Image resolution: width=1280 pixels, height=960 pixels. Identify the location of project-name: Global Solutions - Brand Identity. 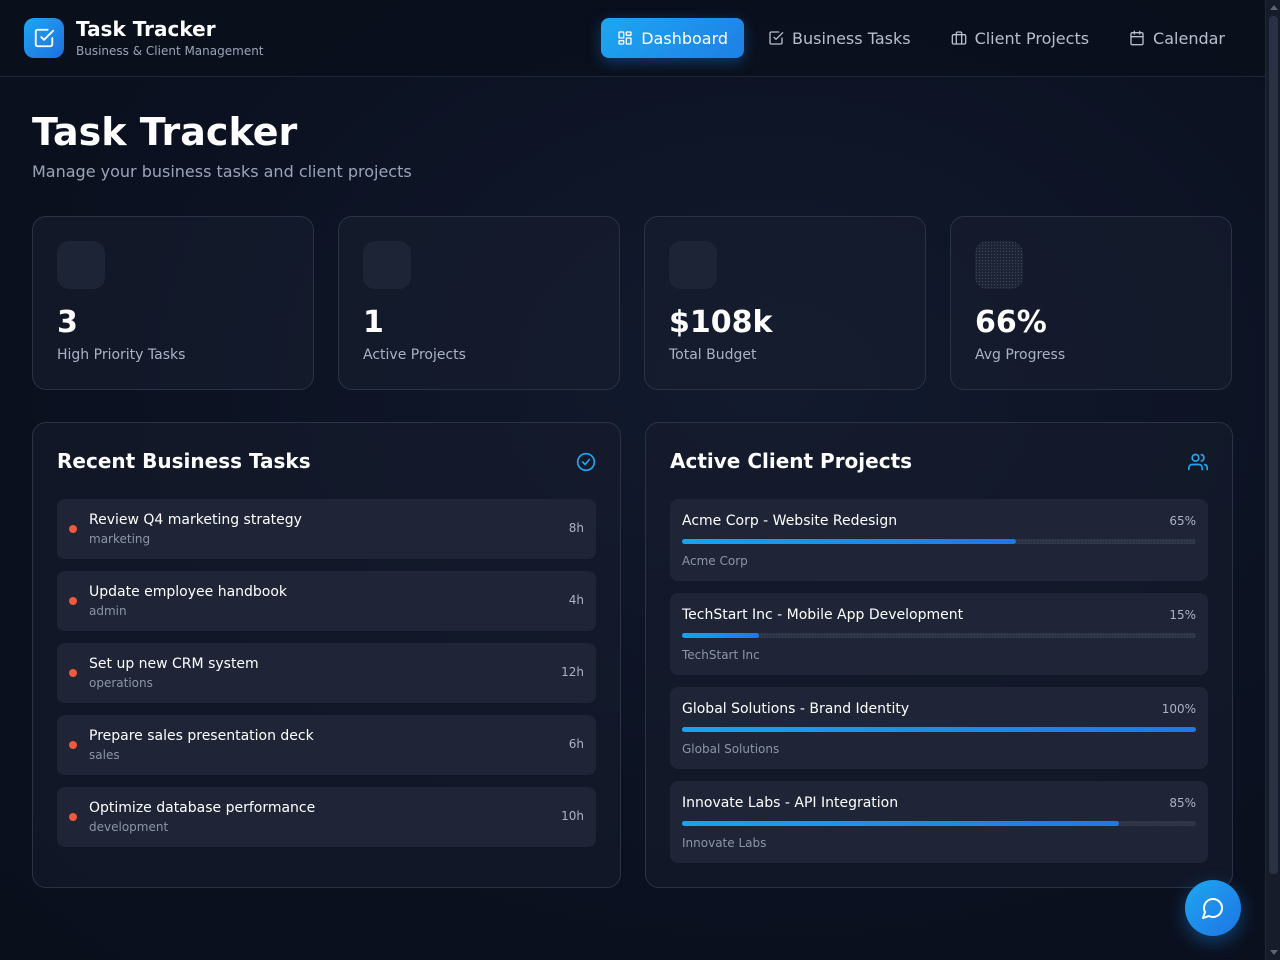
(796, 709).